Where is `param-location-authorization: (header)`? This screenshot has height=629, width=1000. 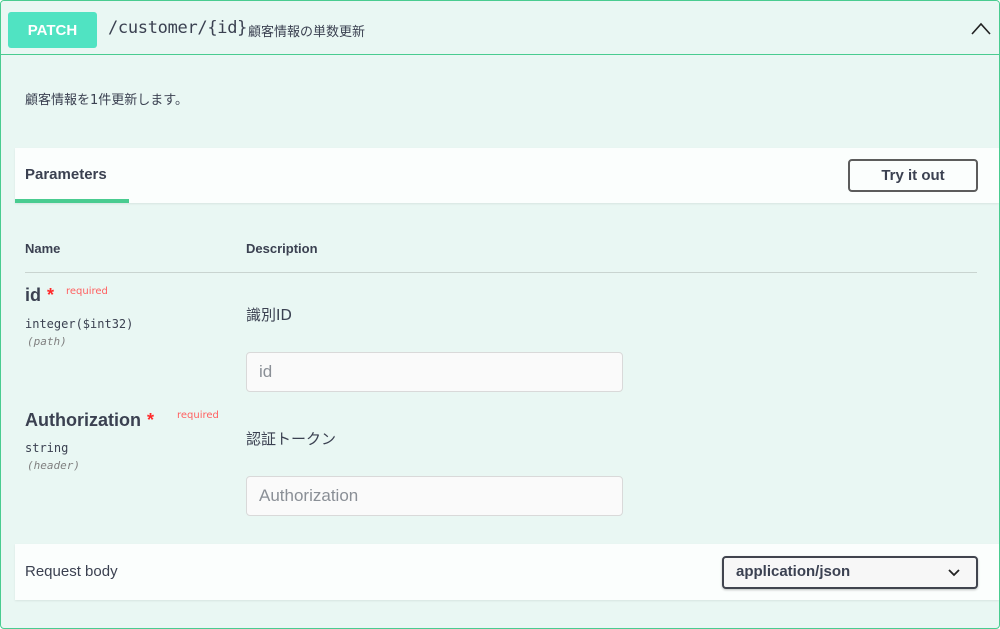 param-location-authorization: (header) is located at coordinates (53, 465).